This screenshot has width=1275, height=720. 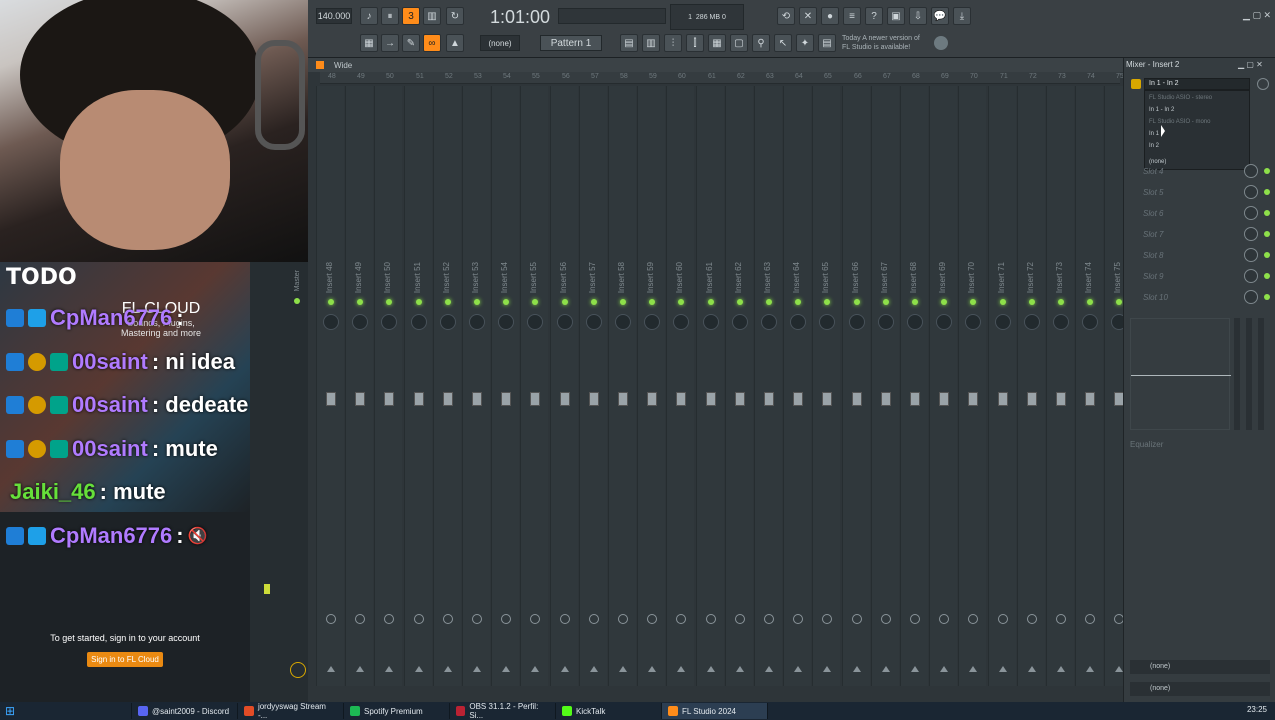 I want to click on piano-roll-icon: ⫿, so click(x=695, y=43).